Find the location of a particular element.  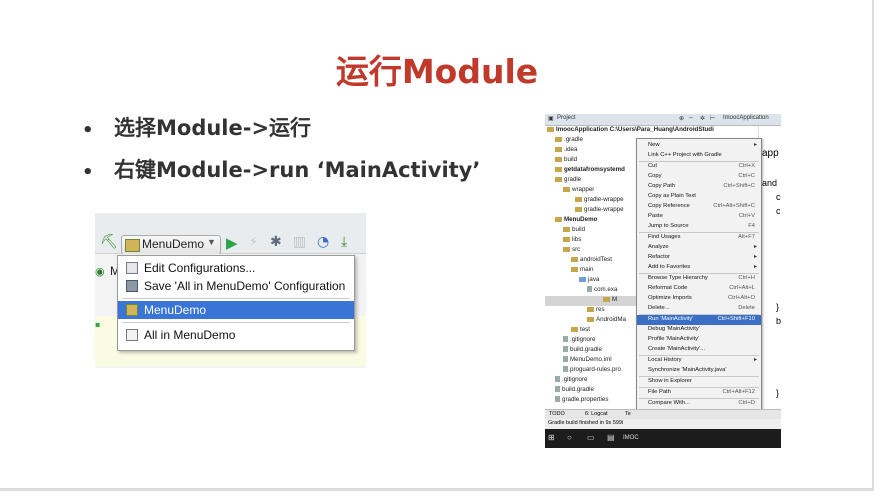

tree-item-label: build.gradle is located at coordinates (578, 389).